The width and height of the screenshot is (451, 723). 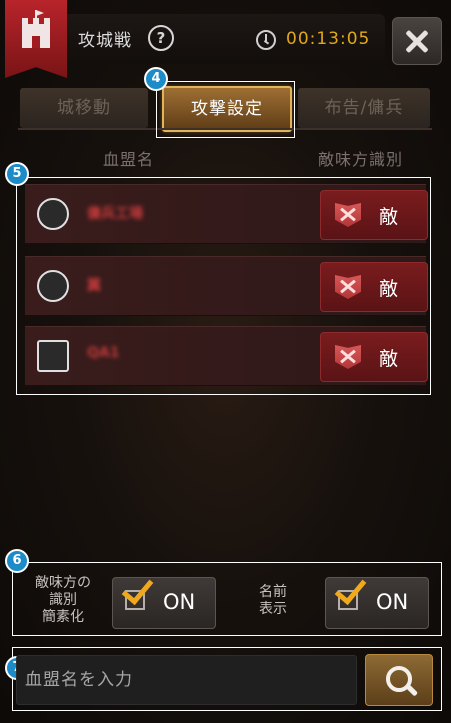 I want to click on help-icon: ?, so click(x=161, y=38).